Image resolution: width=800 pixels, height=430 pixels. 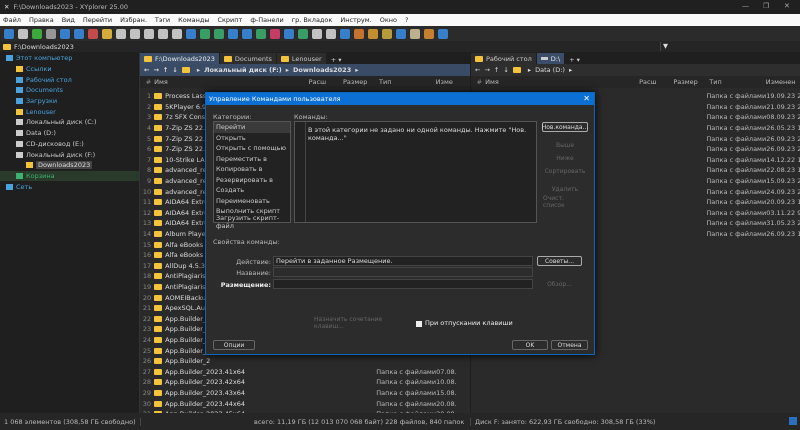 What do you see at coordinates (303, 33) in the screenshot?
I see `tree-icon` at bounding box center [303, 33].